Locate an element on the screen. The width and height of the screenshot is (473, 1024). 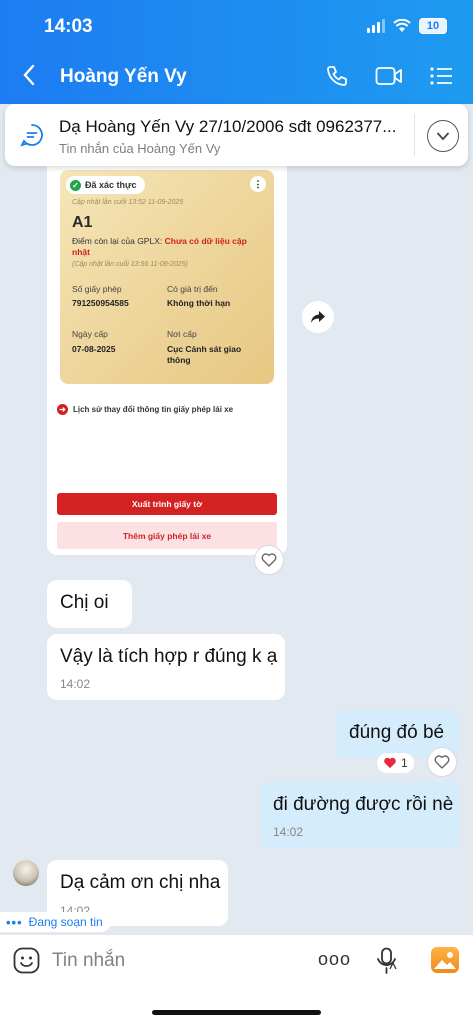
typing-label: Đang soạn tin is located at coordinates (65, 922).